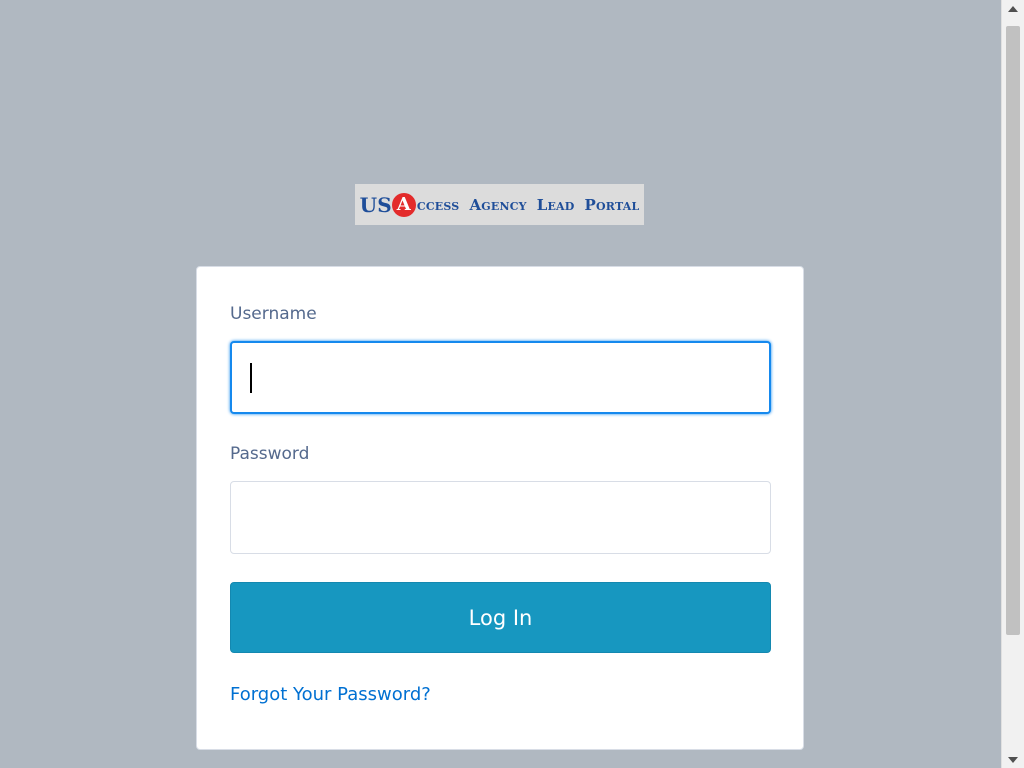 The width and height of the screenshot is (1024, 768). What do you see at coordinates (330, 694) in the screenshot?
I see `forgot-password-link: Forgot Your Password?` at bounding box center [330, 694].